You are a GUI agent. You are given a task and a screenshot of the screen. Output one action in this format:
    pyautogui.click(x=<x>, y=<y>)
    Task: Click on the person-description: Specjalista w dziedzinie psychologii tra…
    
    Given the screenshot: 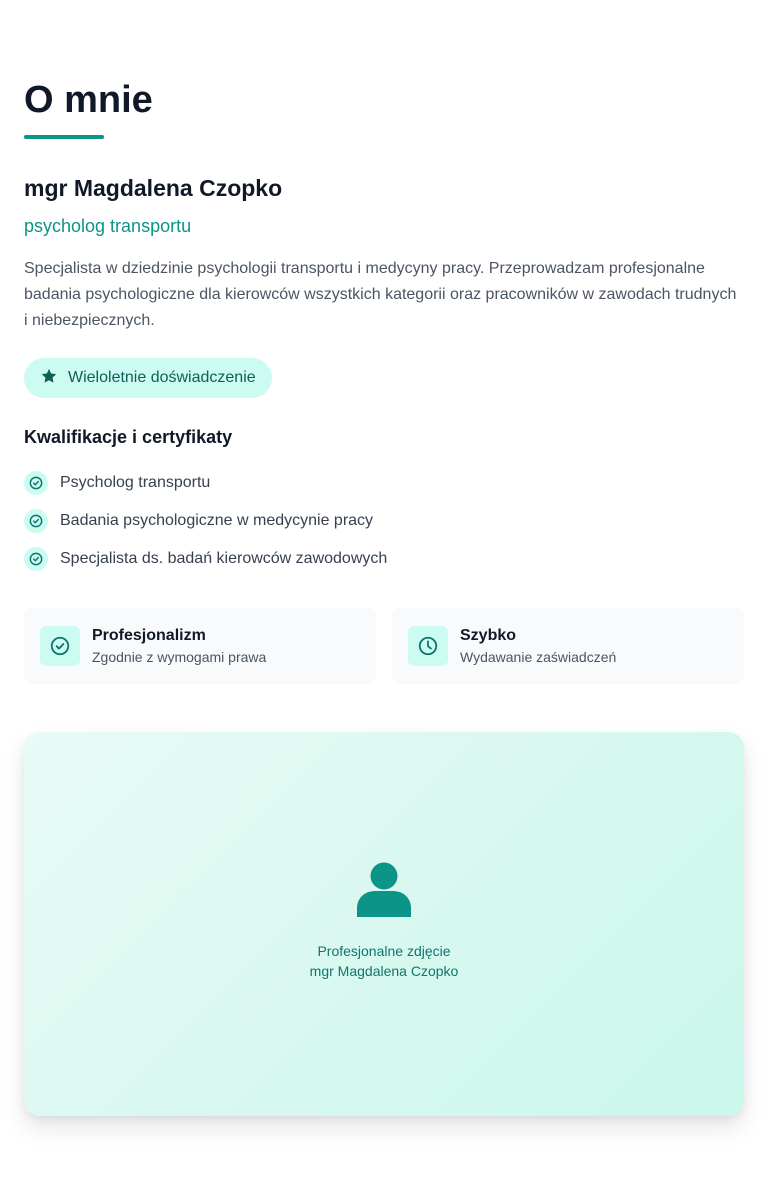 What is the action you would take?
    pyautogui.click(x=380, y=294)
    